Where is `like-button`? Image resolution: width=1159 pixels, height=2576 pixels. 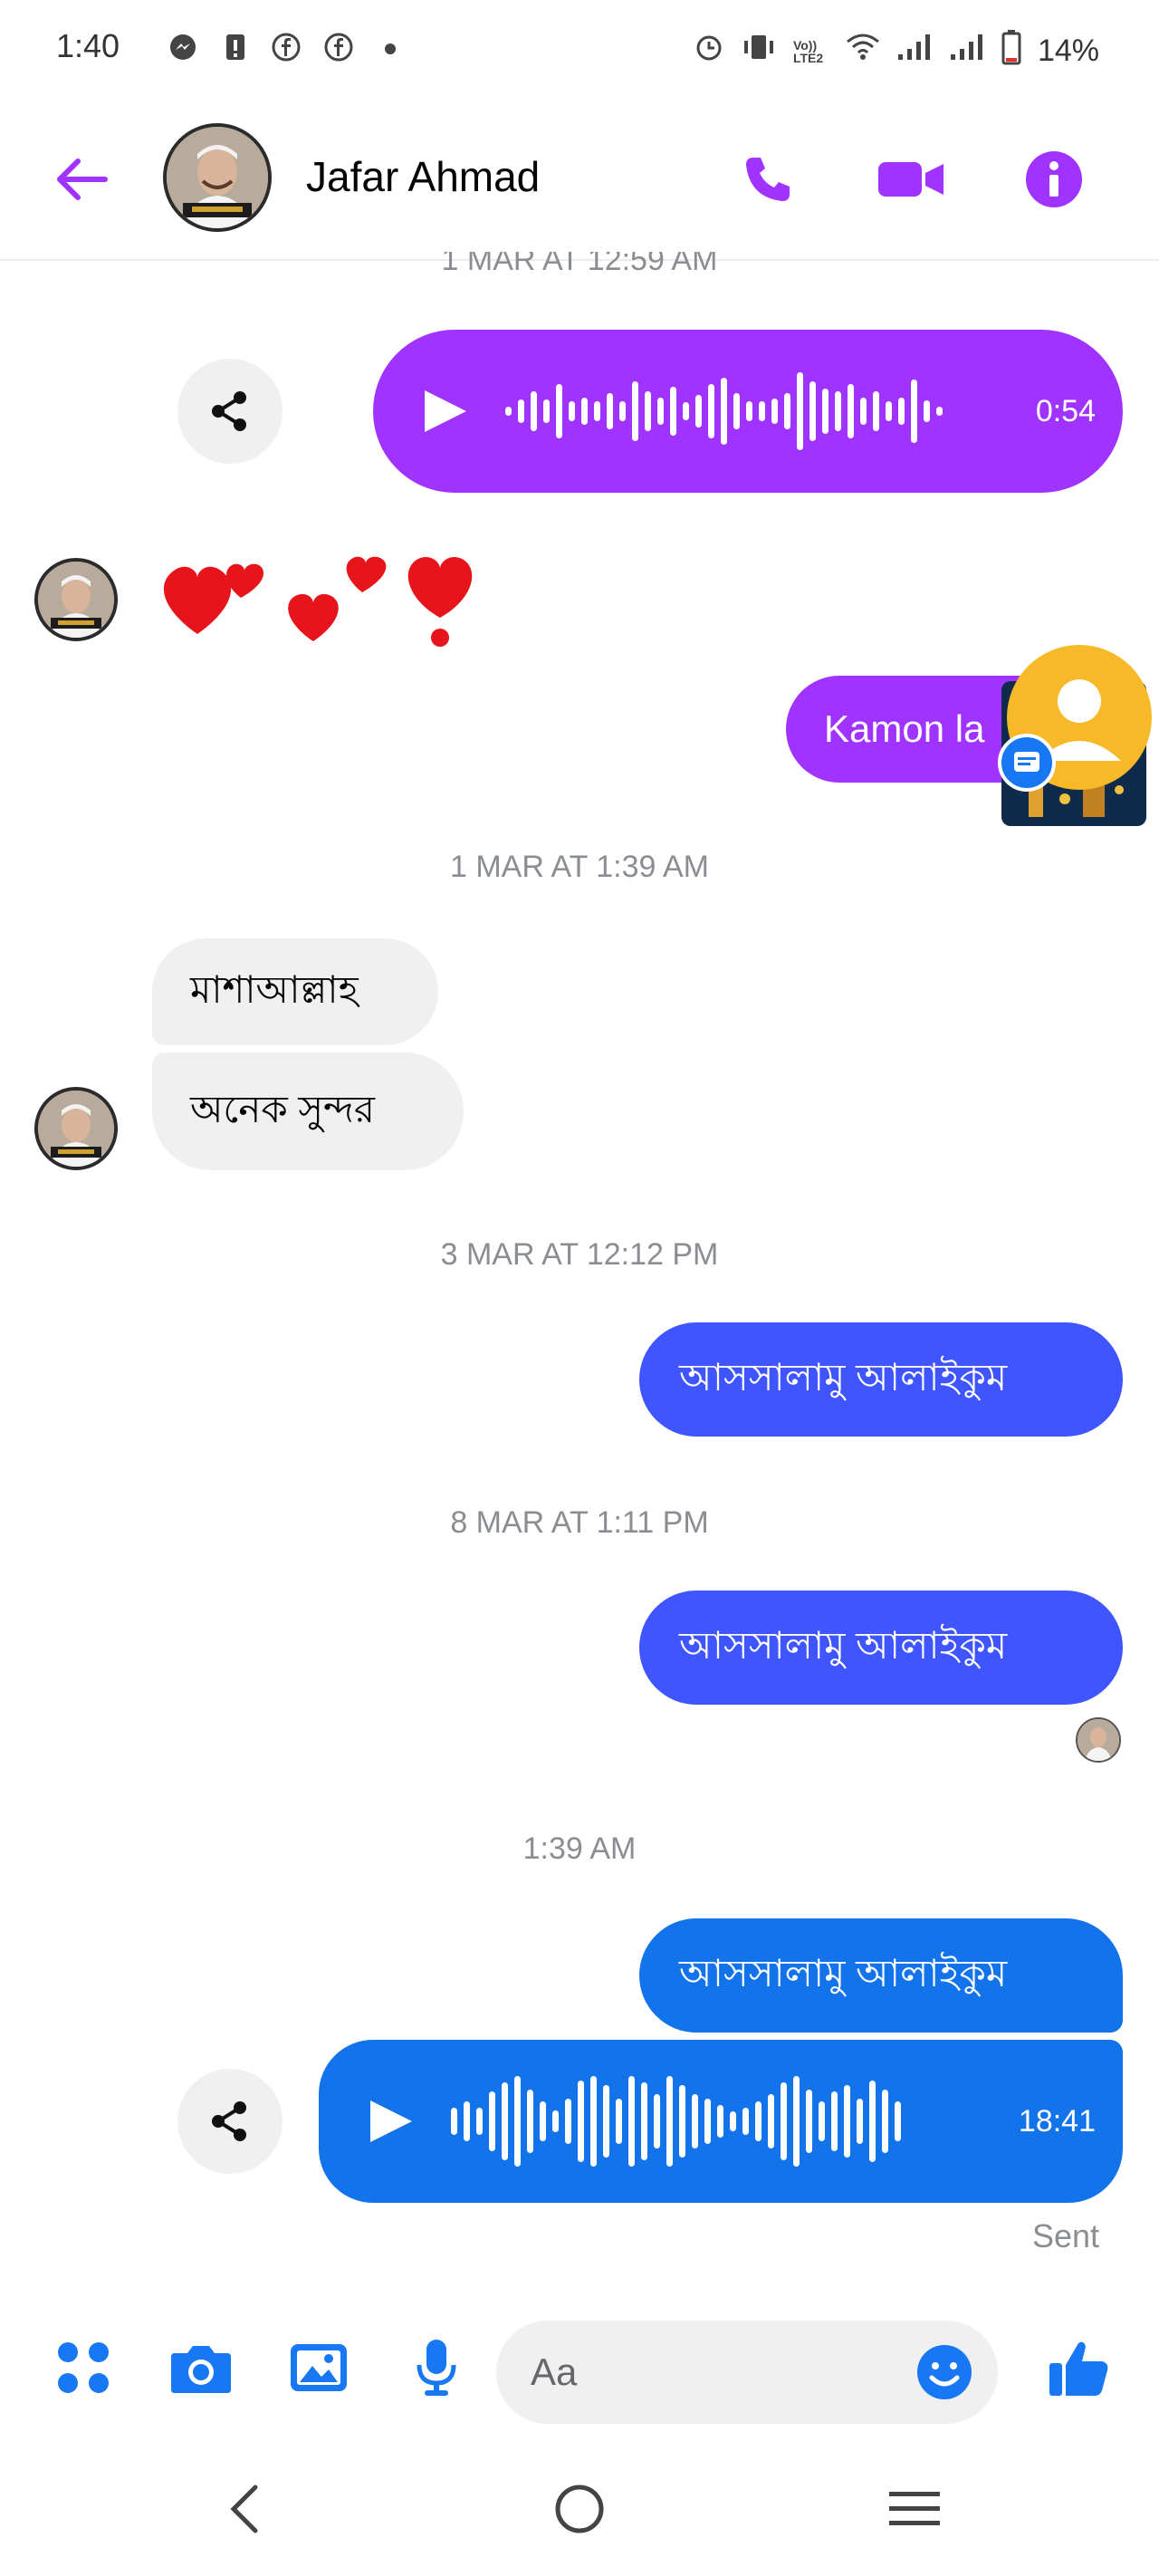
like-button is located at coordinates (1079, 2367).